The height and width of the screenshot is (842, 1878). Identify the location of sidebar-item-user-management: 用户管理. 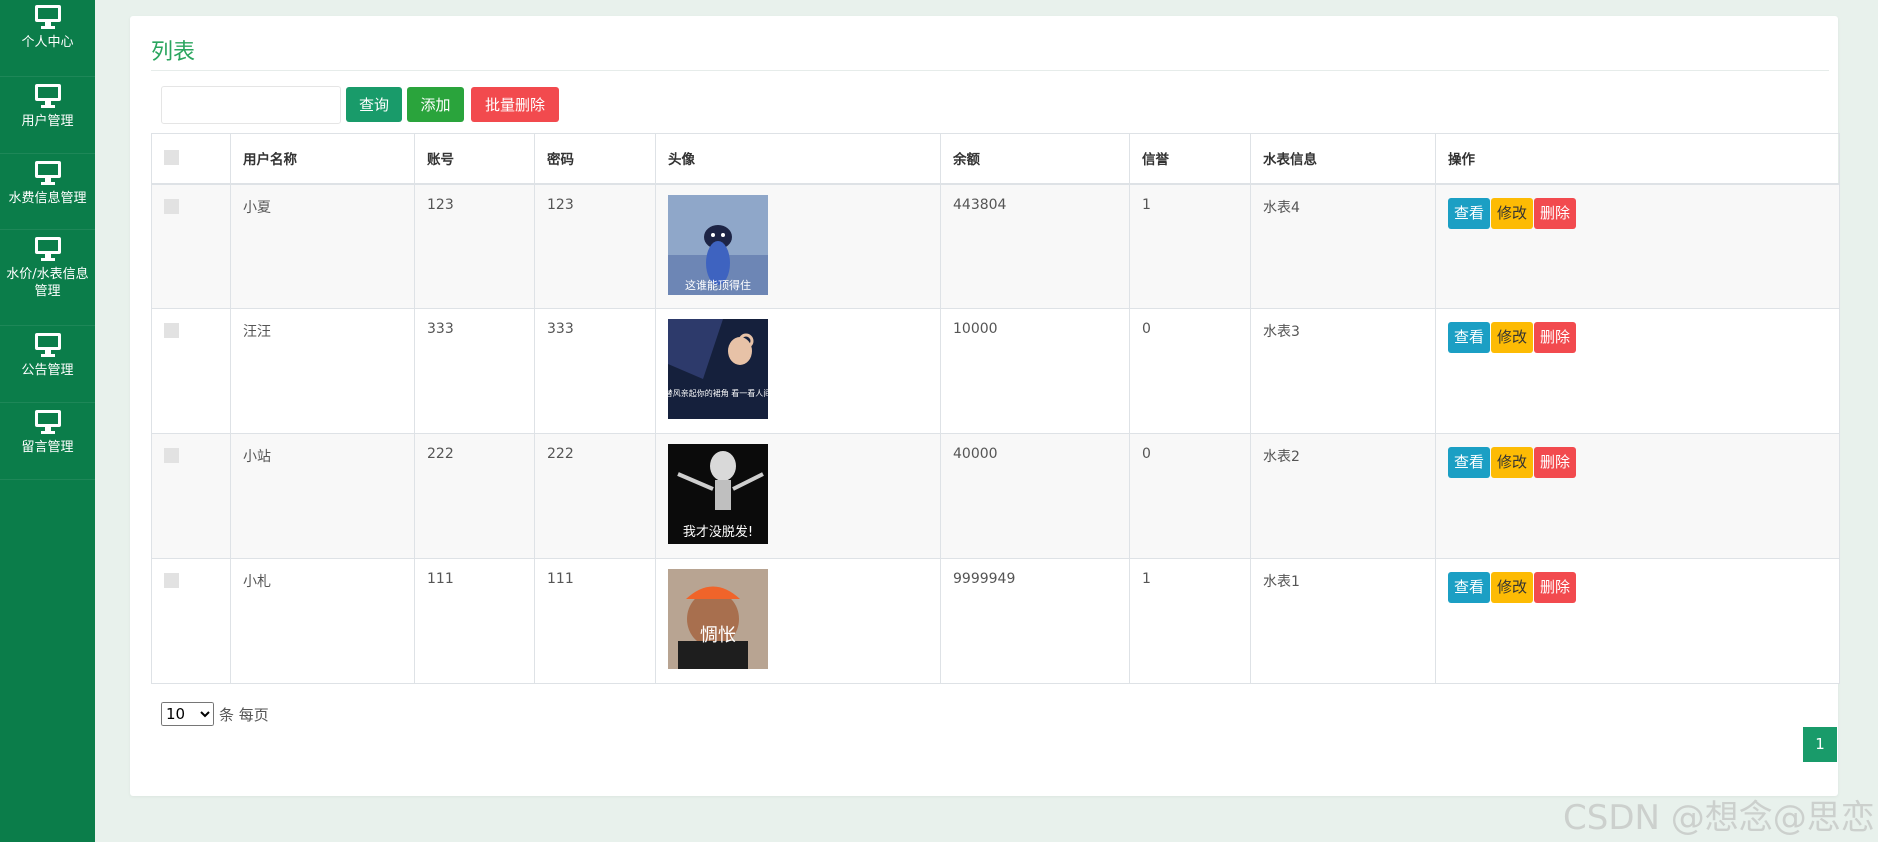
(47, 115).